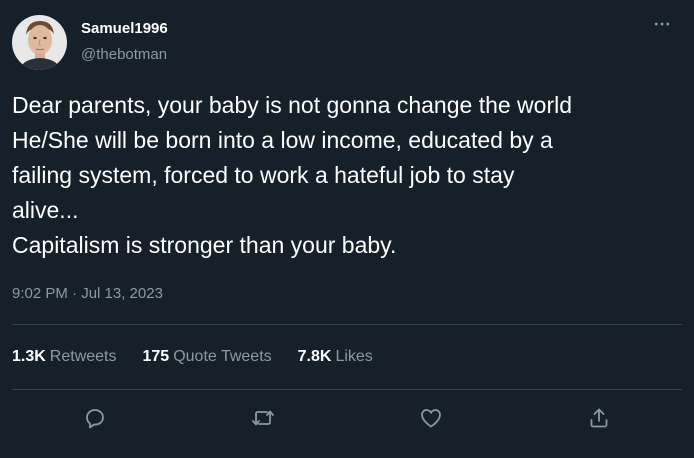  I want to click on tweet-timestamp: 9:02 PM · Jul 13, 2023, so click(87, 294).